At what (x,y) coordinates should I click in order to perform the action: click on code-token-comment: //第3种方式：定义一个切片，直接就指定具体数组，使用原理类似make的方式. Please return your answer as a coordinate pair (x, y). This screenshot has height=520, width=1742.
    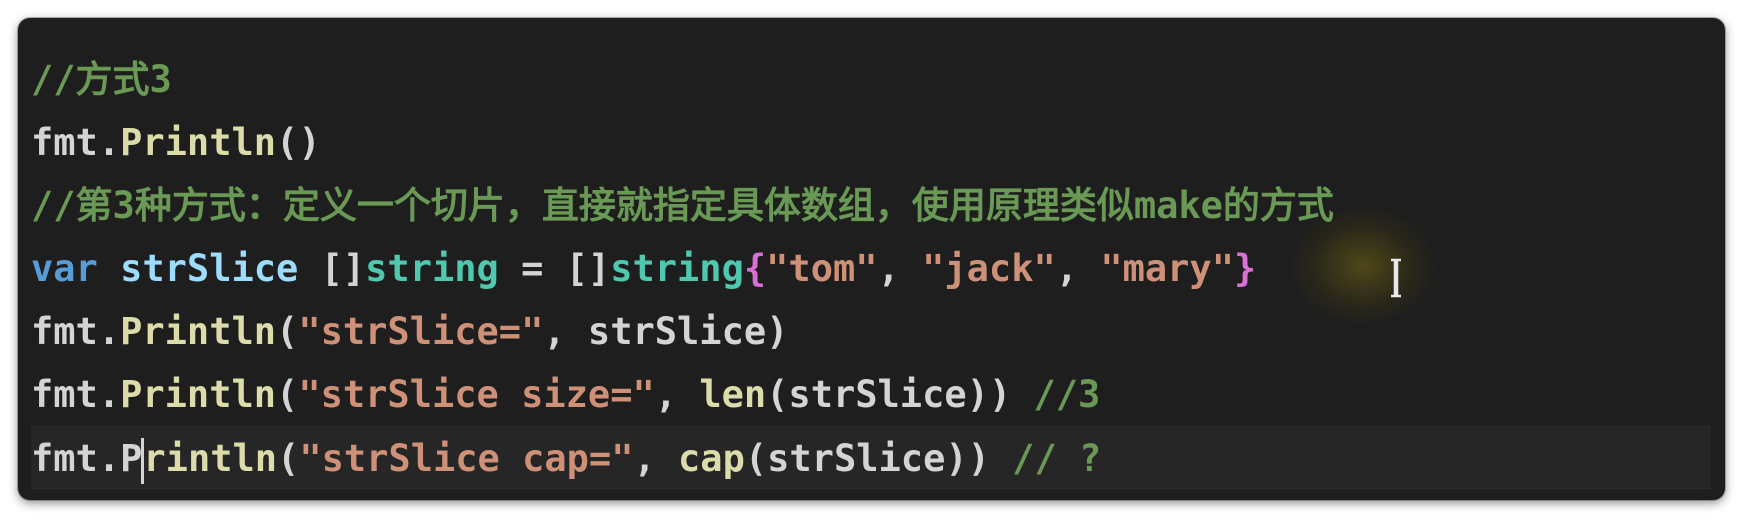
    Looking at the image, I should click on (682, 205).